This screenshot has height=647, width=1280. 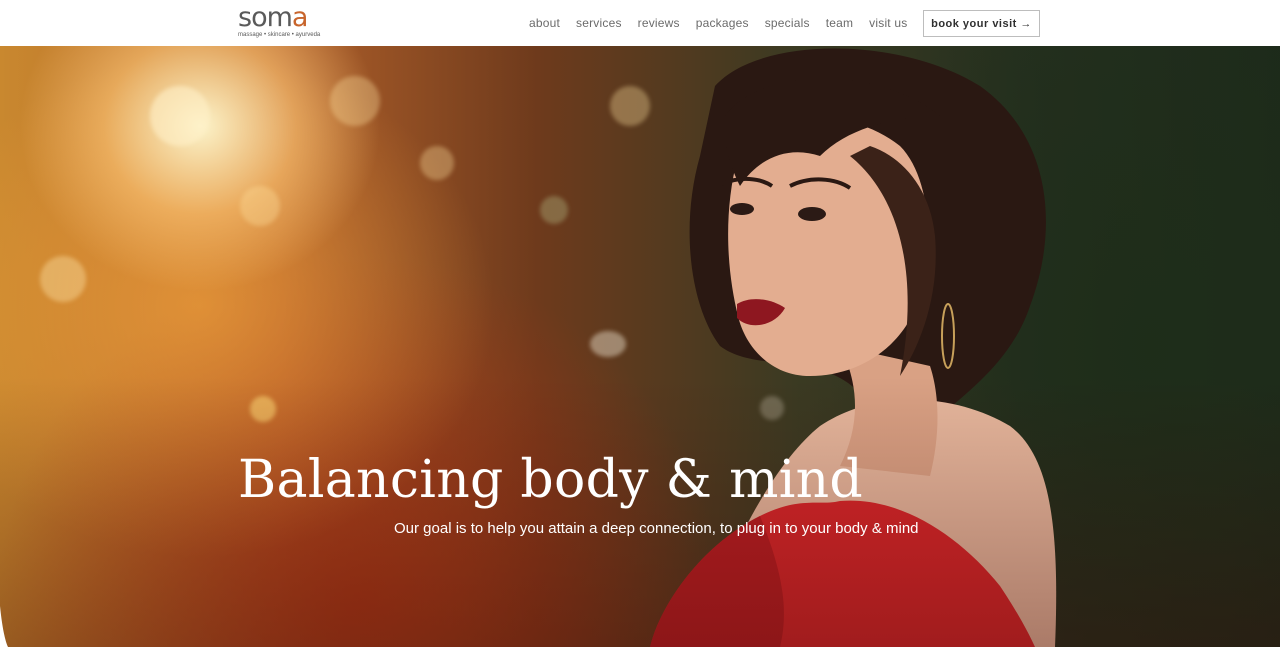 I want to click on soma-logo: soma massage • skincare • ayurveda, so click(x=283, y=21).